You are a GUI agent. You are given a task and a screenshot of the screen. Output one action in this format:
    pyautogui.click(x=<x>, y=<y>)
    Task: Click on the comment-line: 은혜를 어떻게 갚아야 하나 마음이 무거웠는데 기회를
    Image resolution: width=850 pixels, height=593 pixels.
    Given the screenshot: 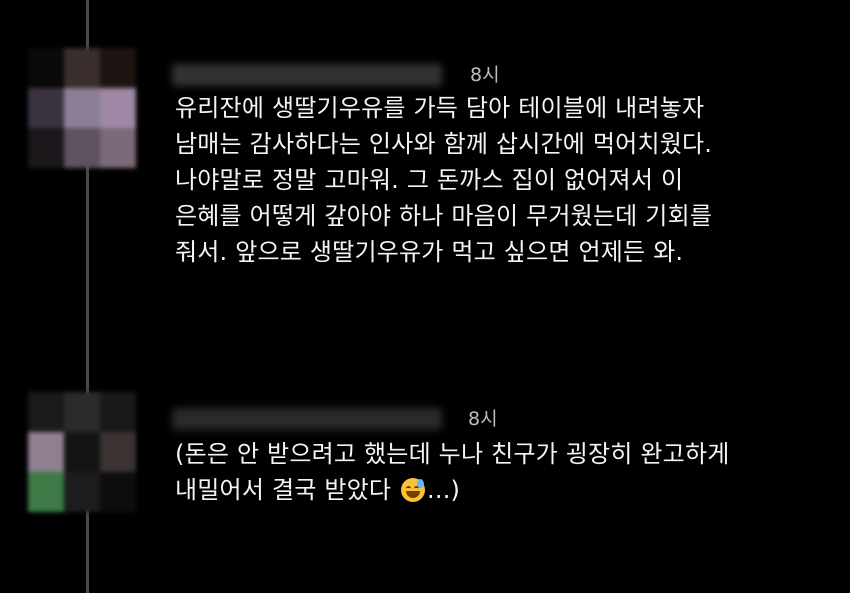 What is the action you would take?
    pyautogui.click(x=444, y=216)
    